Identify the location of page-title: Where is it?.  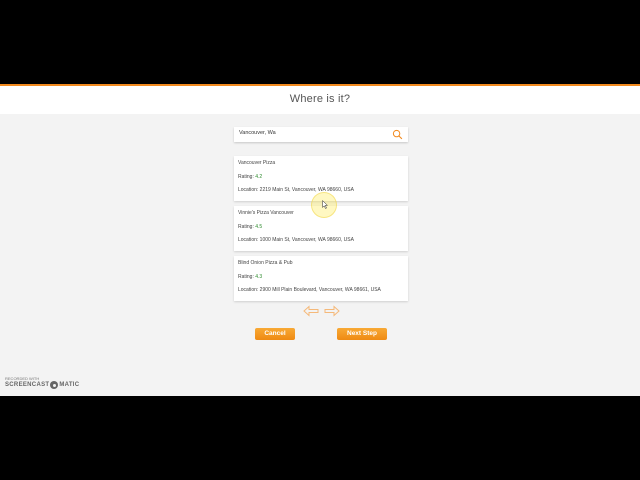
(320, 99).